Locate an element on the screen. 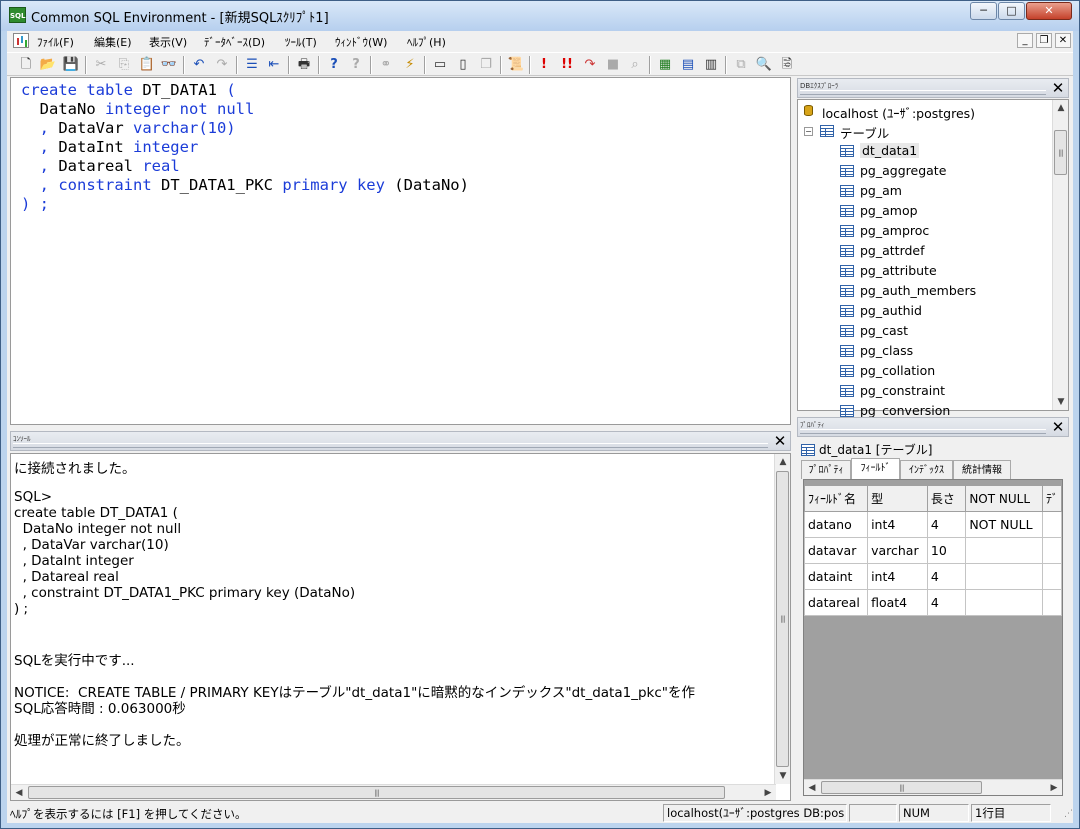 This screenshot has width=1080, height=829. explain-icon: ⌕ is located at coordinates (635, 65).